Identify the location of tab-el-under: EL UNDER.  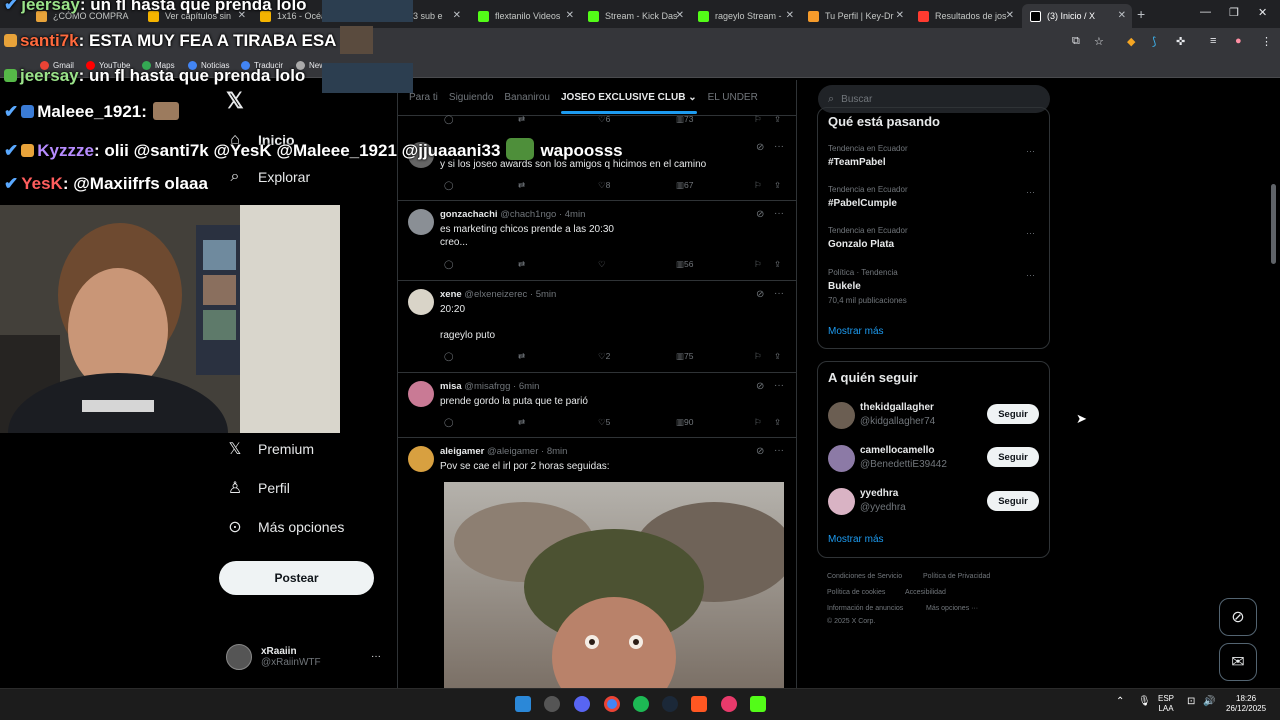
(733, 97).